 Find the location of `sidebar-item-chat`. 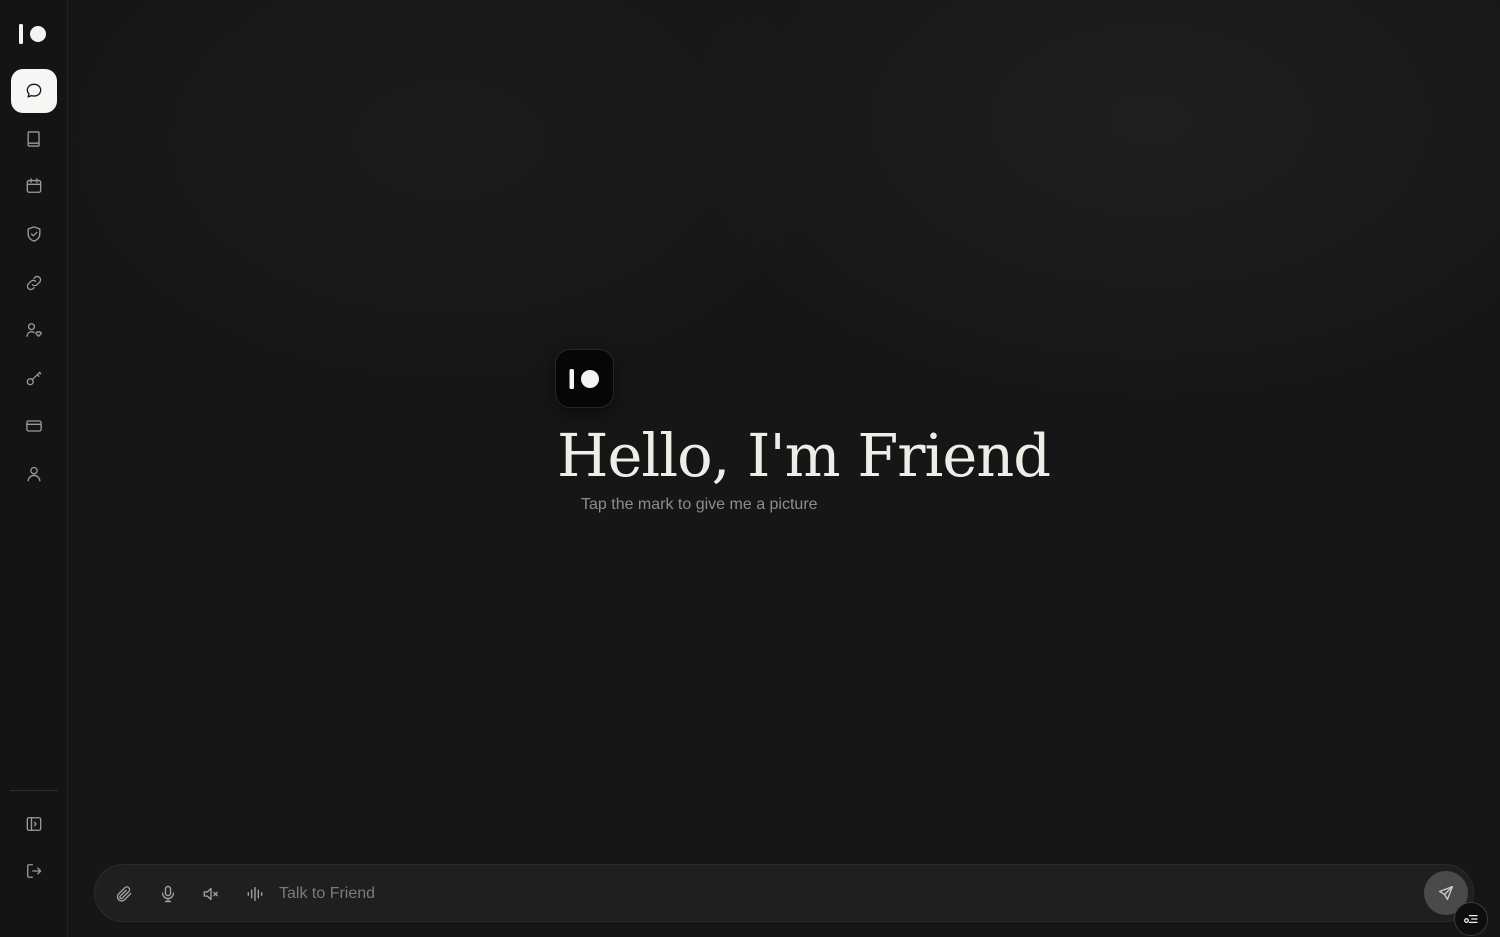

sidebar-item-chat is located at coordinates (34, 91).